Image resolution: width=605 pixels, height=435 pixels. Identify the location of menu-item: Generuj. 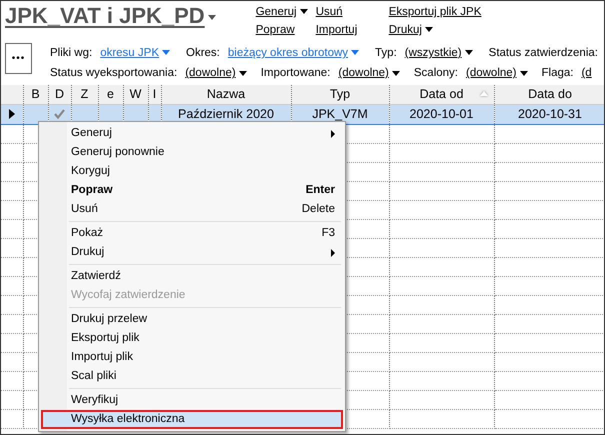
(192, 133).